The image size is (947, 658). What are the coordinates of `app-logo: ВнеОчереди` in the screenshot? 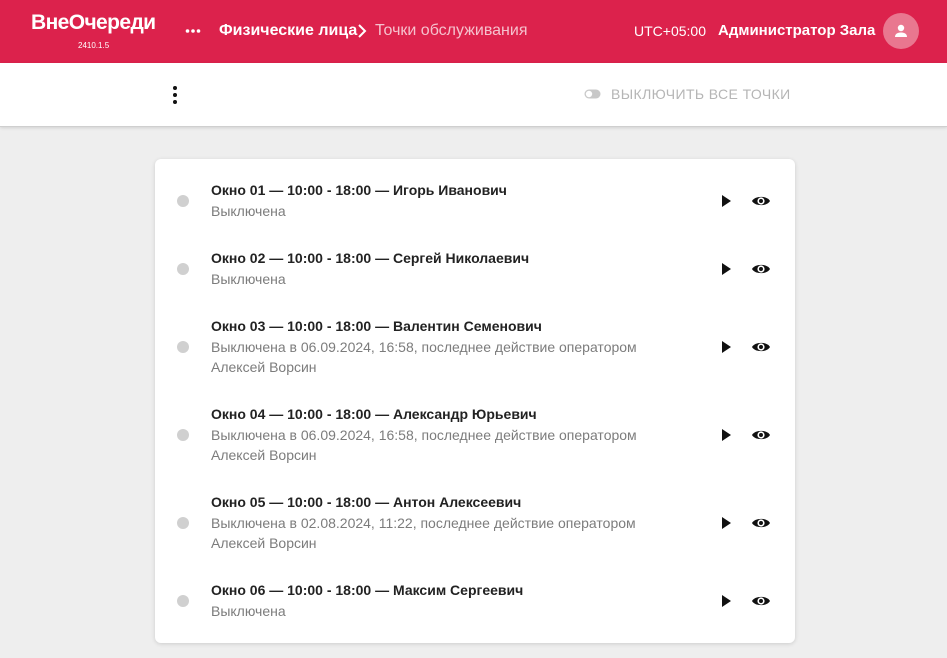 It's located at (93, 23).